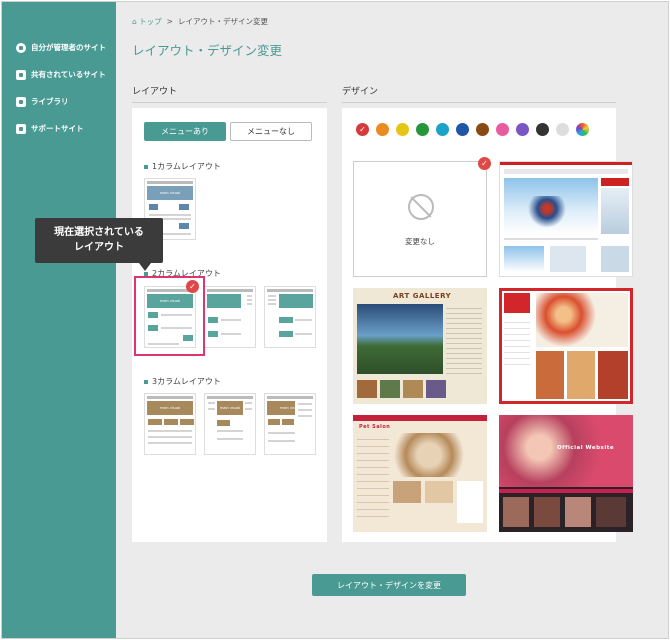 This screenshot has width=670, height=640. Describe the element at coordinates (21, 74) in the screenshot. I see `shared-site-icon` at that location.